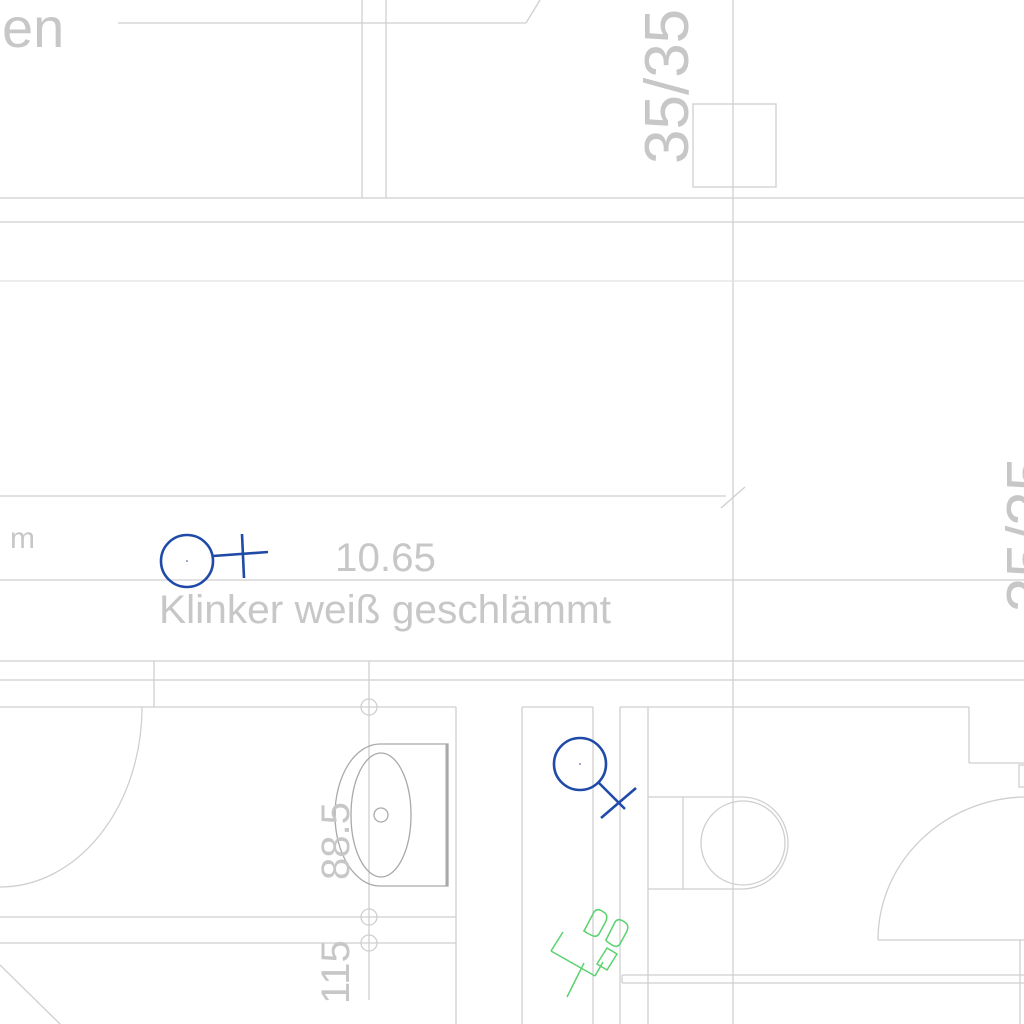 This screenshot has width=1024, height=1024. I want to click on female-symbol-icon, so click(594, 777).